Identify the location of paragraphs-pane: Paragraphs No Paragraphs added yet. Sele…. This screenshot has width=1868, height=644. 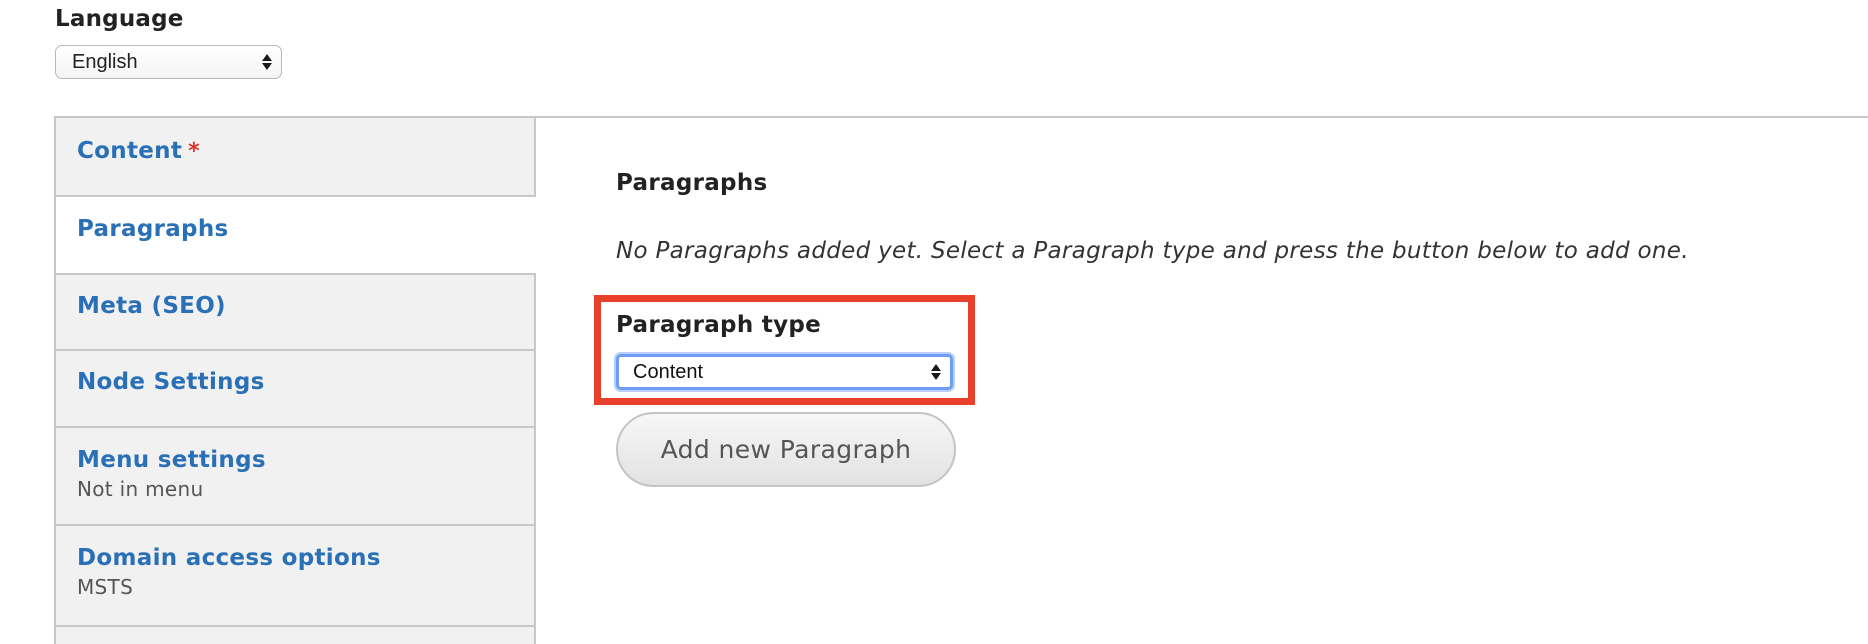
(1152, 217).